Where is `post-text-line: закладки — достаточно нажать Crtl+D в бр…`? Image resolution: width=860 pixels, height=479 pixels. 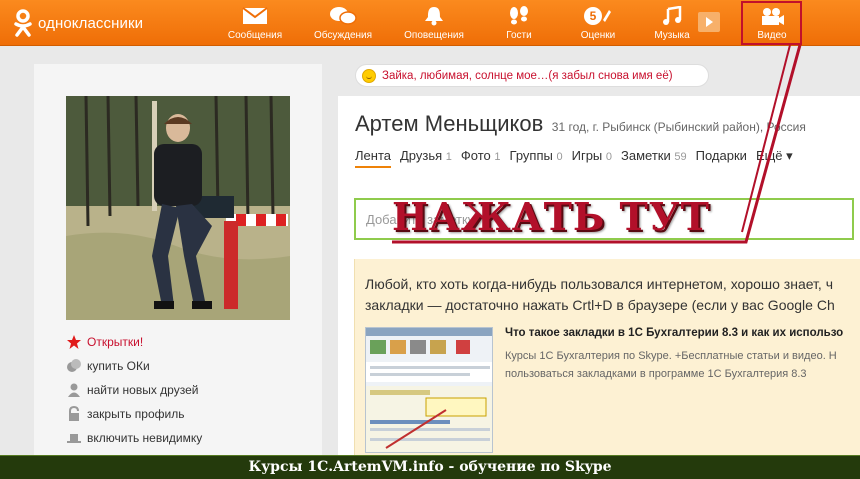 post-text-line: закладки — достаточно нажать Crtl+D в бр… is located at coordinates (600, 305).